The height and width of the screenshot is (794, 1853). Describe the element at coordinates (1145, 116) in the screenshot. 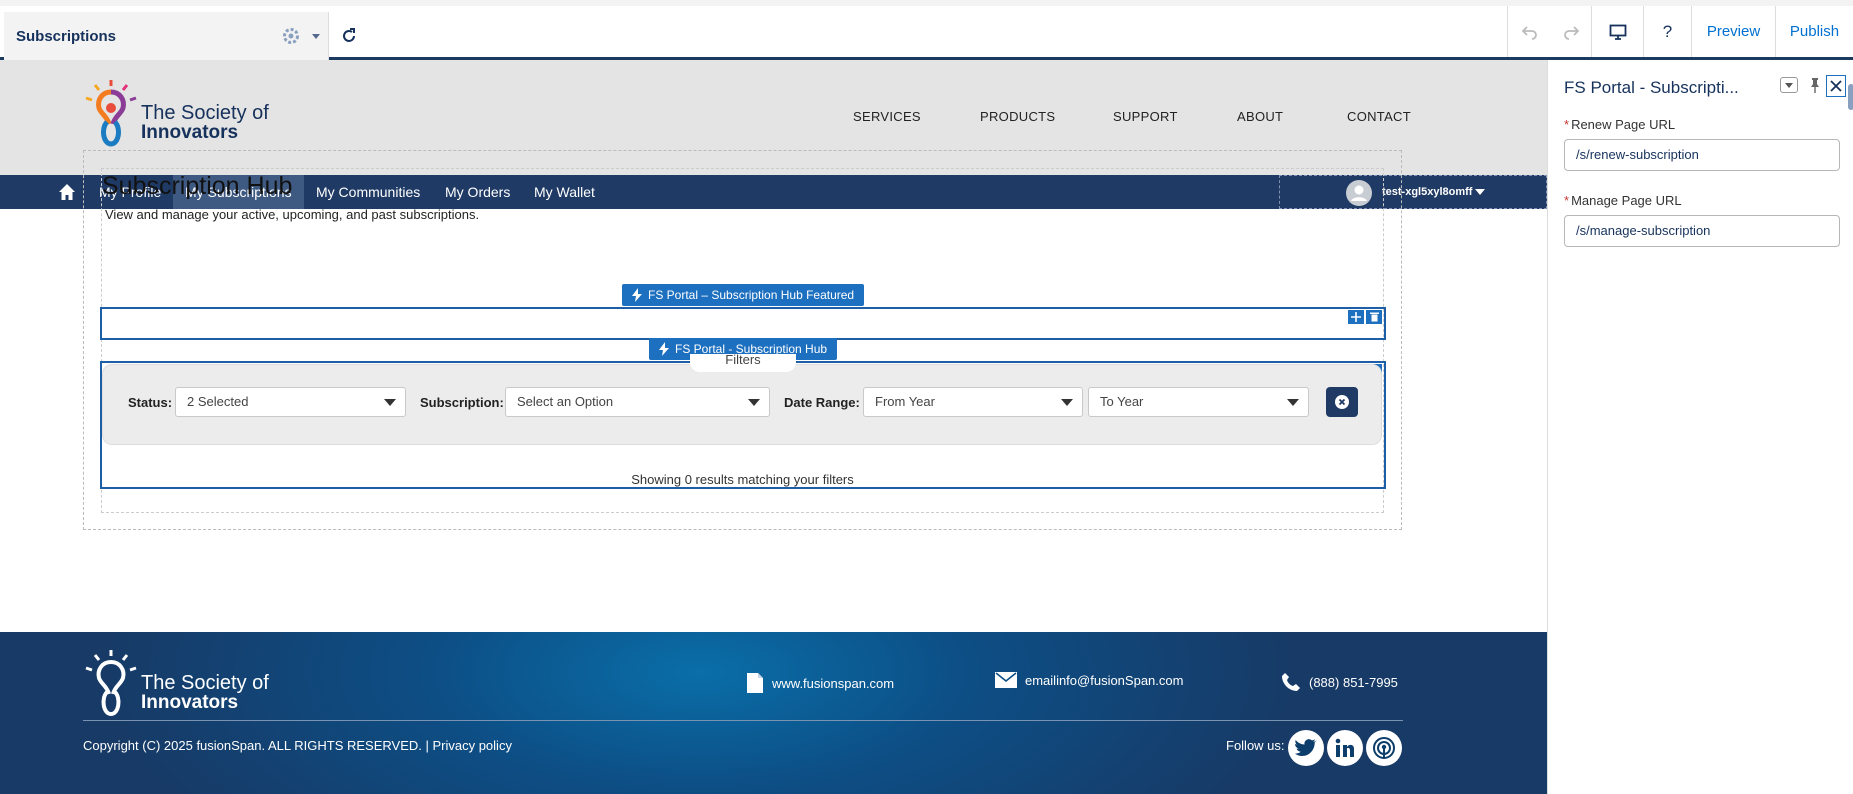

I see `nav-support: SUPPORT` at that location.